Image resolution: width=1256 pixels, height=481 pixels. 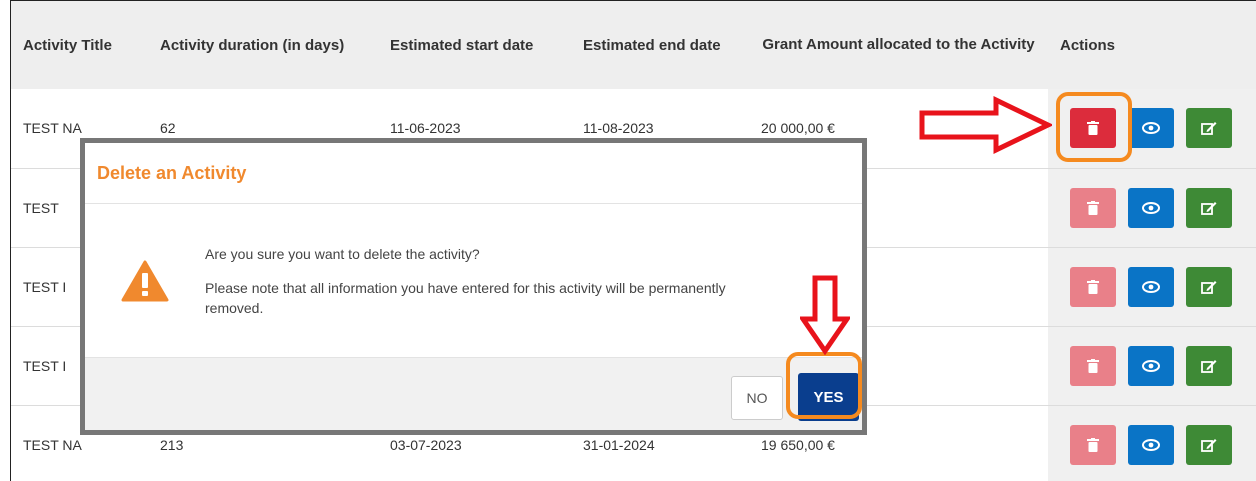 What do you see at coordinates (757, 398) in the screenshot?
I see `no-button: NO` at bounding box center [757, 398].